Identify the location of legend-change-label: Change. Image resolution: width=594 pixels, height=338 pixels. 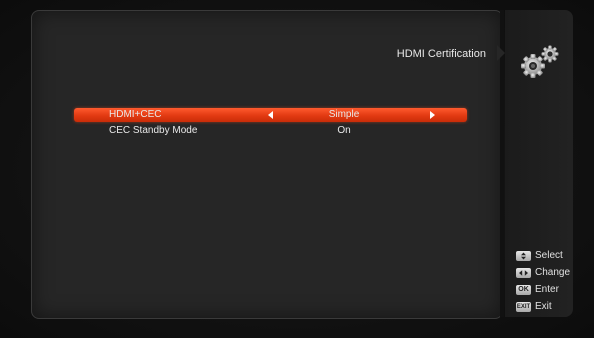
(553, 272).